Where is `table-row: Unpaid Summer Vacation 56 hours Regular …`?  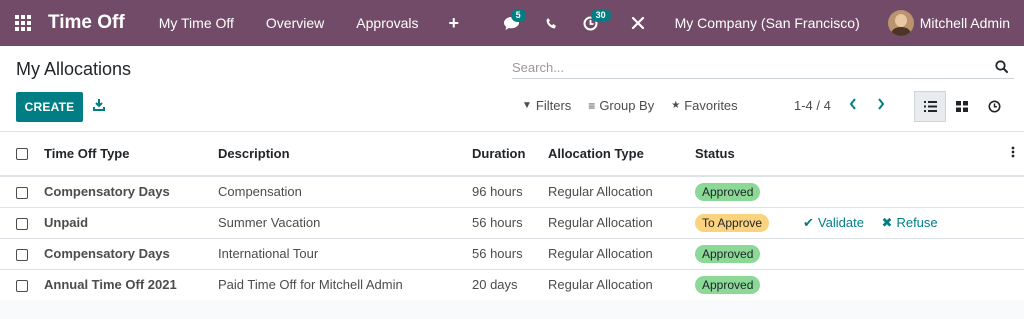 table-row: Unpaid Summer Vacation 56 hours Regular … is located at coordinates (512, 223).